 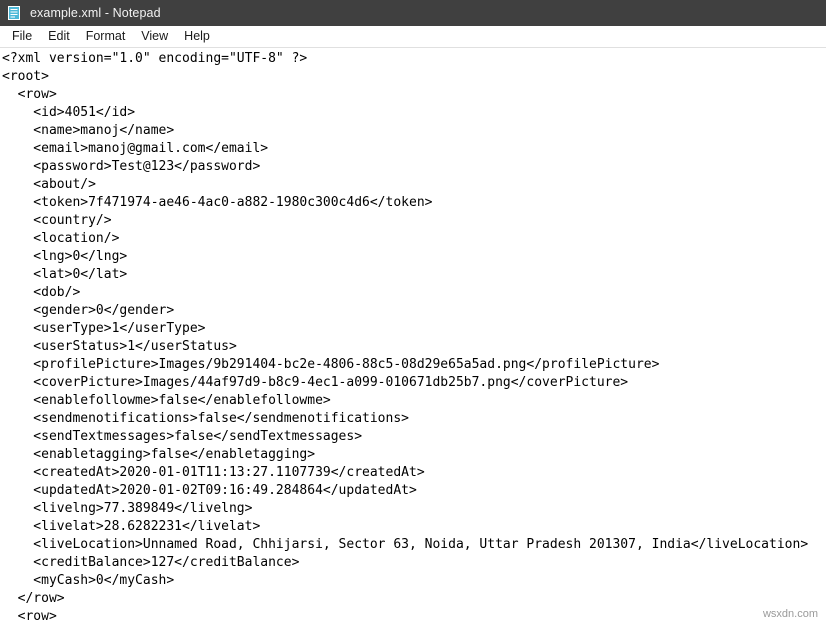 I want to click on window-controls, so click(x=763, y=13).